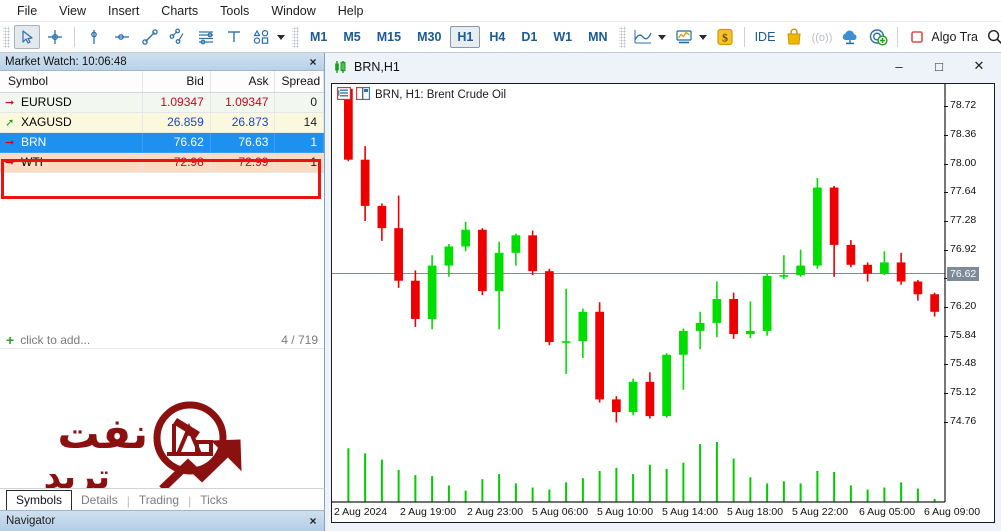  I want to click on tab-ticks: Ticks, so click(214, 500).